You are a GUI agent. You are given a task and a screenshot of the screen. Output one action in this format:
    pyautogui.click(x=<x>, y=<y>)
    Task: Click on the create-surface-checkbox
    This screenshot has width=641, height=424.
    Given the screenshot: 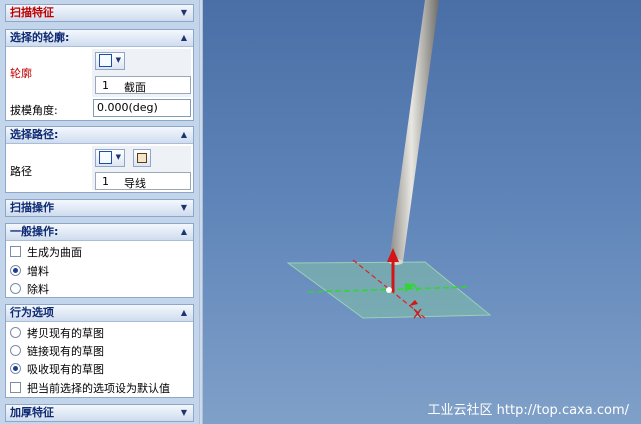 What is the action you would take?
    pyautogui.click(x=15, y=251)
    